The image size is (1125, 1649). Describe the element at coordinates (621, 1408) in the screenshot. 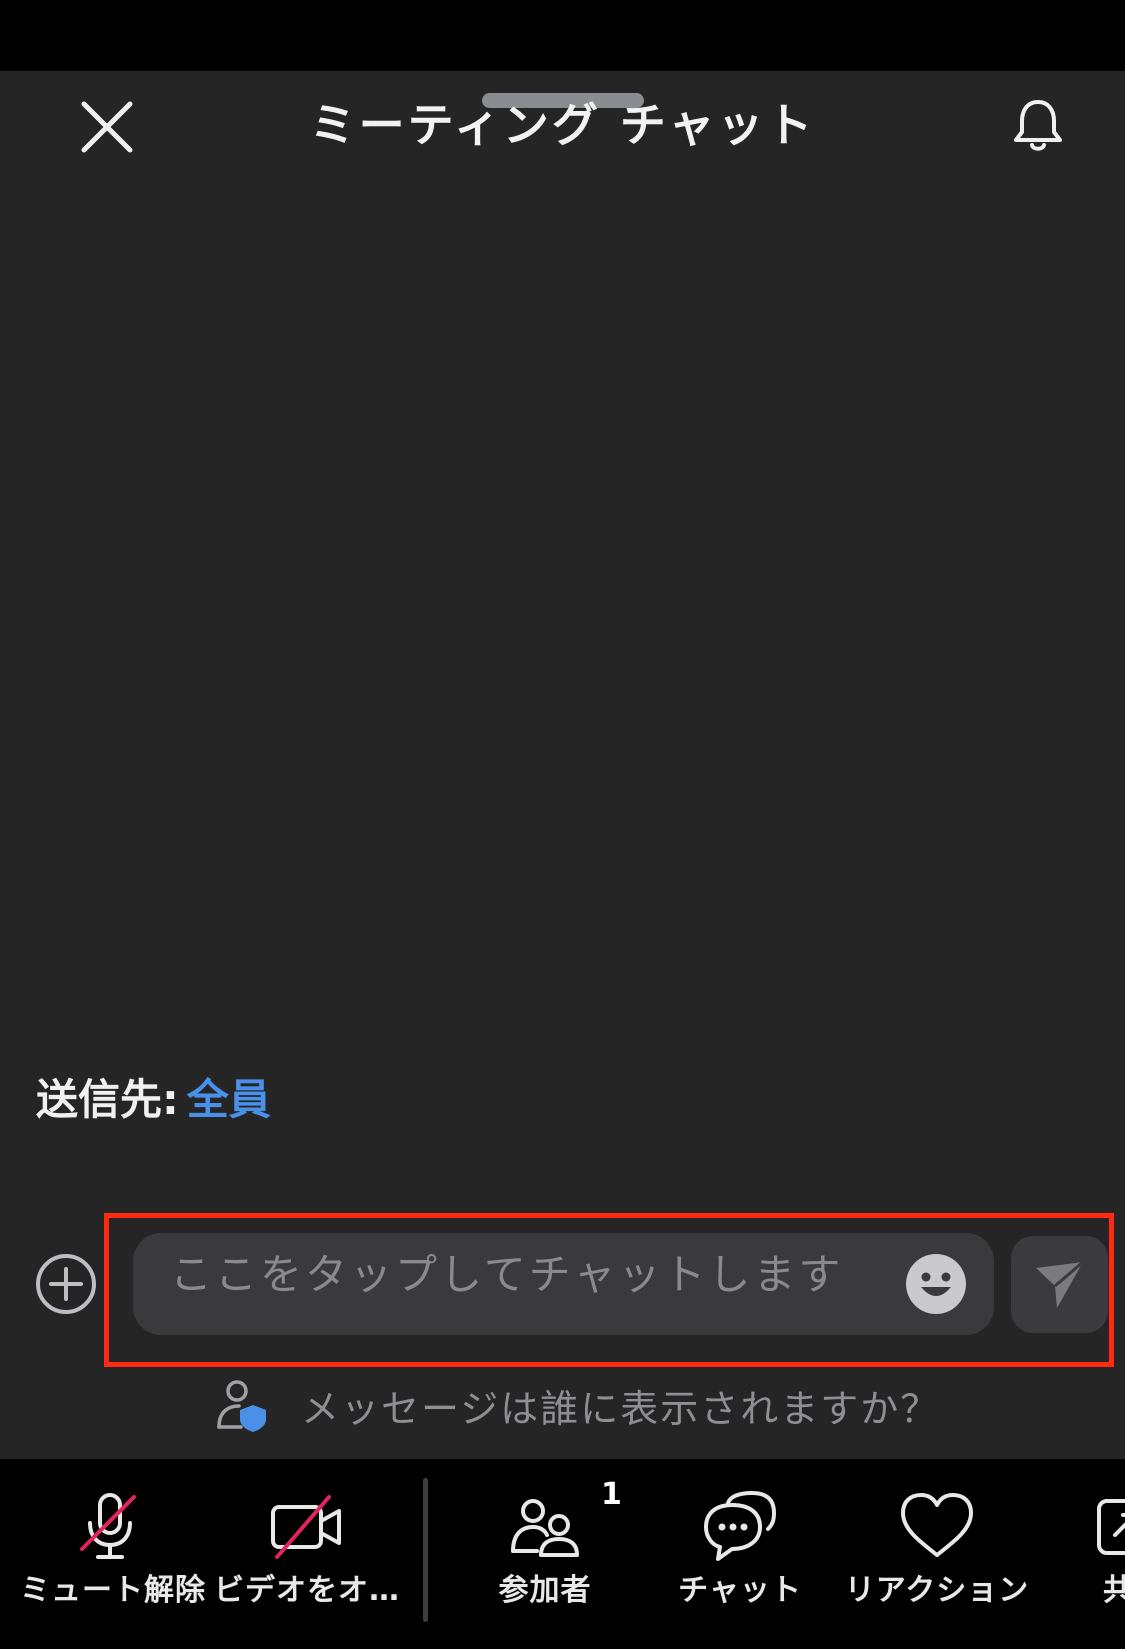

I see `privacy-text: メッセージは誰に表示されますか？` at that location.